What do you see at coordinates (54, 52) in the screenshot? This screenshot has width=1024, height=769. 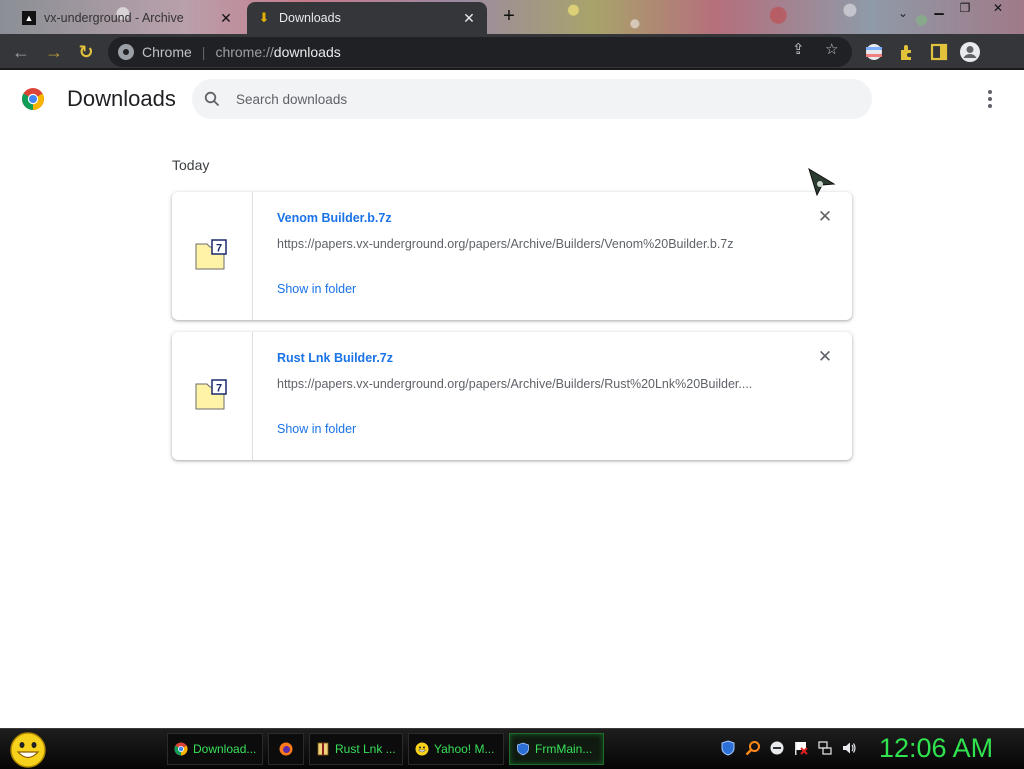 I see `forward-button: →` at bounding box center [54, 52].